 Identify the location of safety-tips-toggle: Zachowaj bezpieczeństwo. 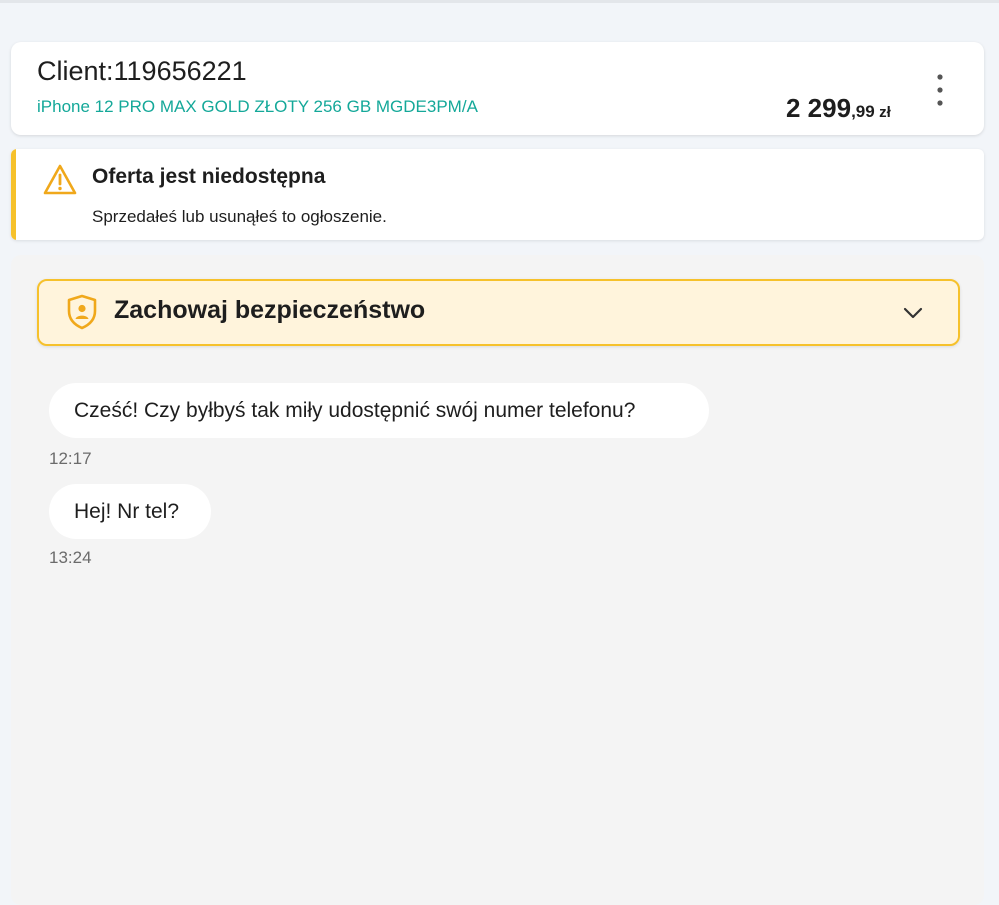
(498, 312).